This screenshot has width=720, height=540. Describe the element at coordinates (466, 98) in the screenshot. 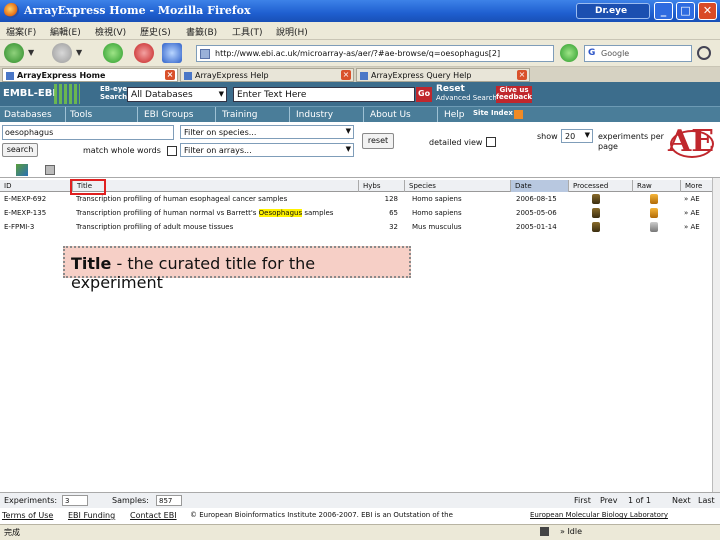

I see `advanced-search-link: Advanced Search` at that location.